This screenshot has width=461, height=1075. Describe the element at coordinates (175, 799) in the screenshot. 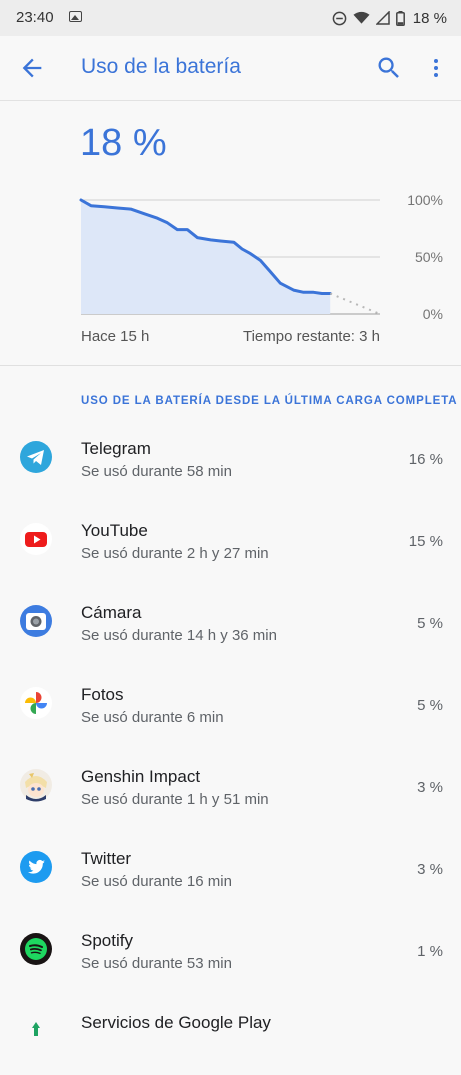

I see `app-usage: Se usó durante 1 h y 51 min` at that location.